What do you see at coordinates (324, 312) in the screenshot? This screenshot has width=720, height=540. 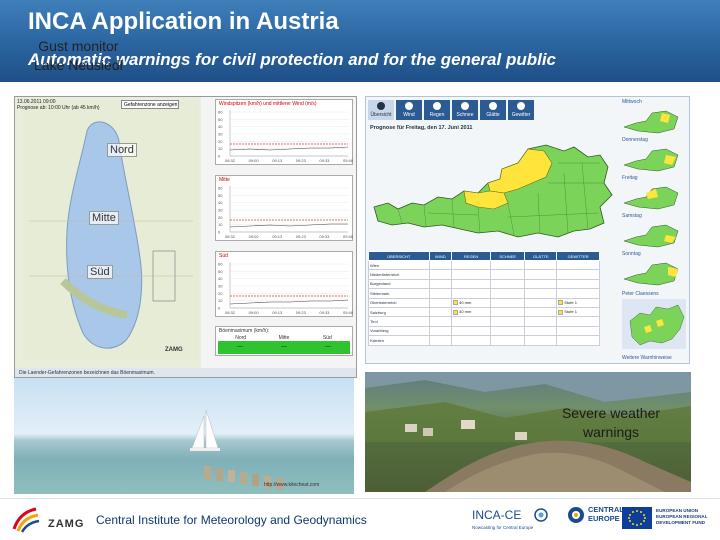 I see `x-tick-label: 09:33` at bounding box center [324, 312].